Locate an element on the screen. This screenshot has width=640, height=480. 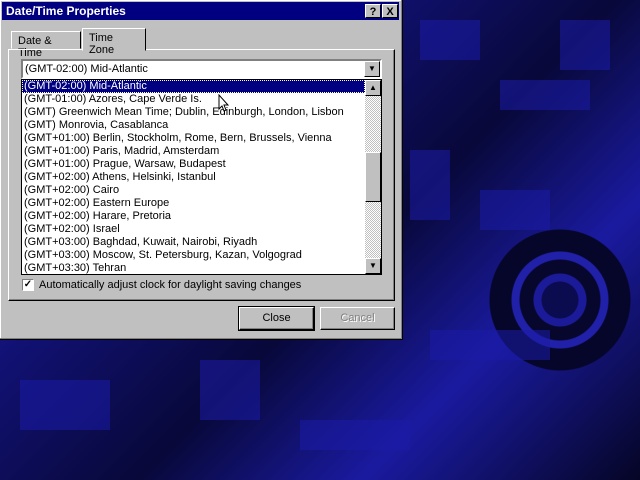
daylight-saving-checkbox: ✓ is located at coordinates (28, 285).